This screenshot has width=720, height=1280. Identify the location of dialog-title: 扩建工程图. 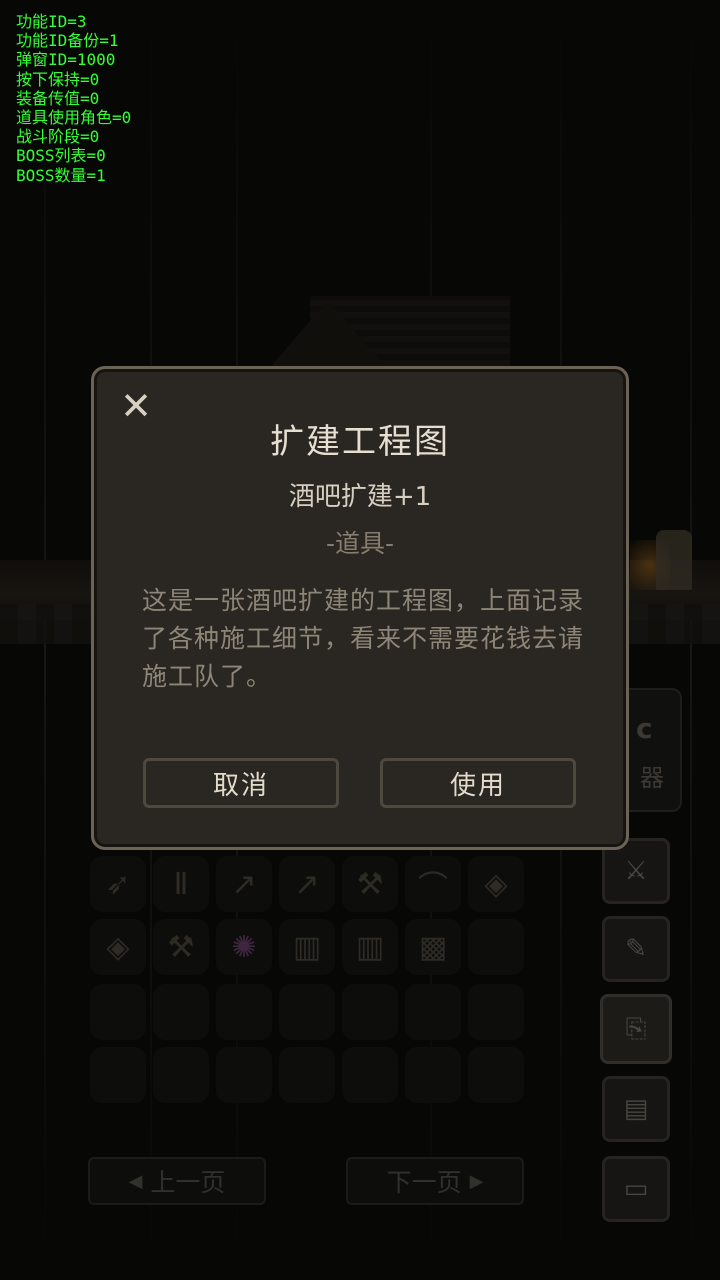
(360, 442).